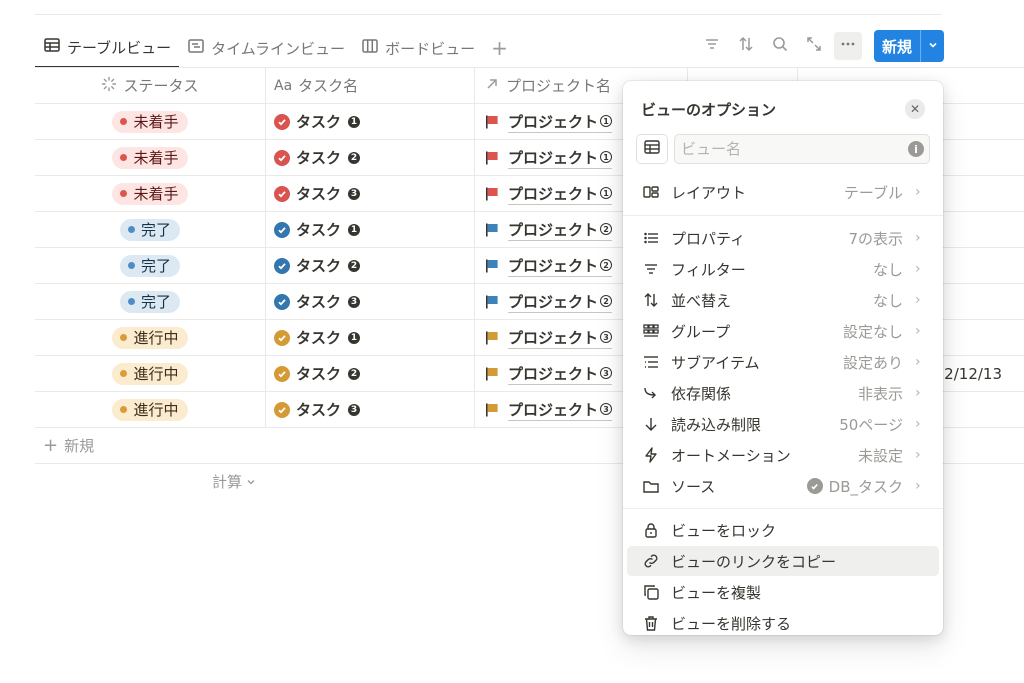 Image resolution: width=1024 pixels, height=683 pixels. I want to click on sort-icon, so click(746, 46).